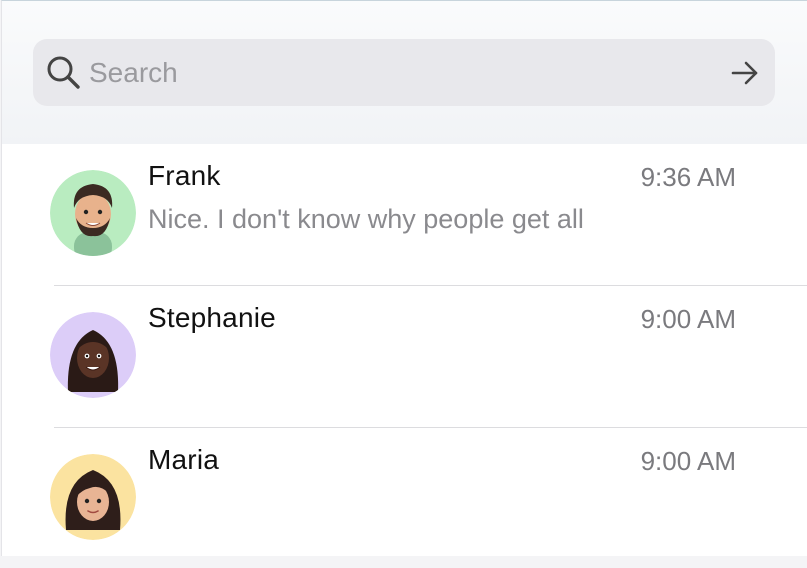 This screenshot has width=807, height=568. I want to click on search-input, so click(399, 72).